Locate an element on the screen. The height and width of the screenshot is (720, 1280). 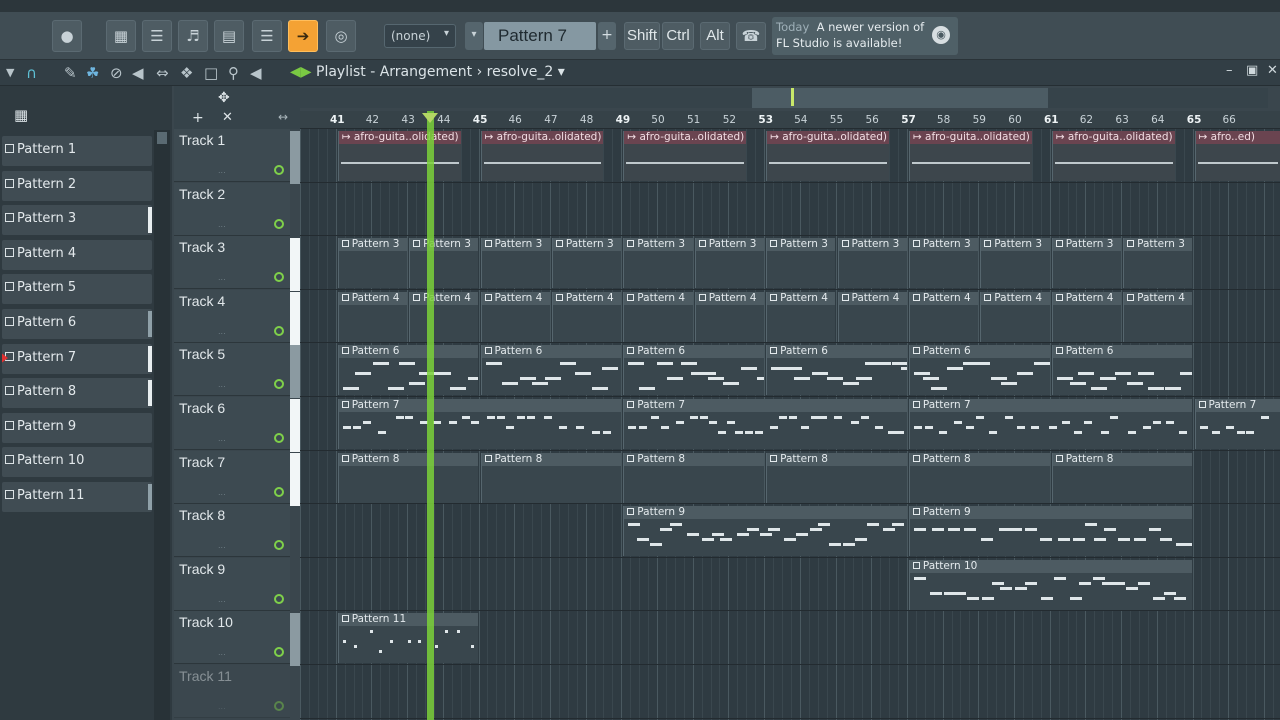
alt-key-button: Alt is located at coordinates (715, 36).